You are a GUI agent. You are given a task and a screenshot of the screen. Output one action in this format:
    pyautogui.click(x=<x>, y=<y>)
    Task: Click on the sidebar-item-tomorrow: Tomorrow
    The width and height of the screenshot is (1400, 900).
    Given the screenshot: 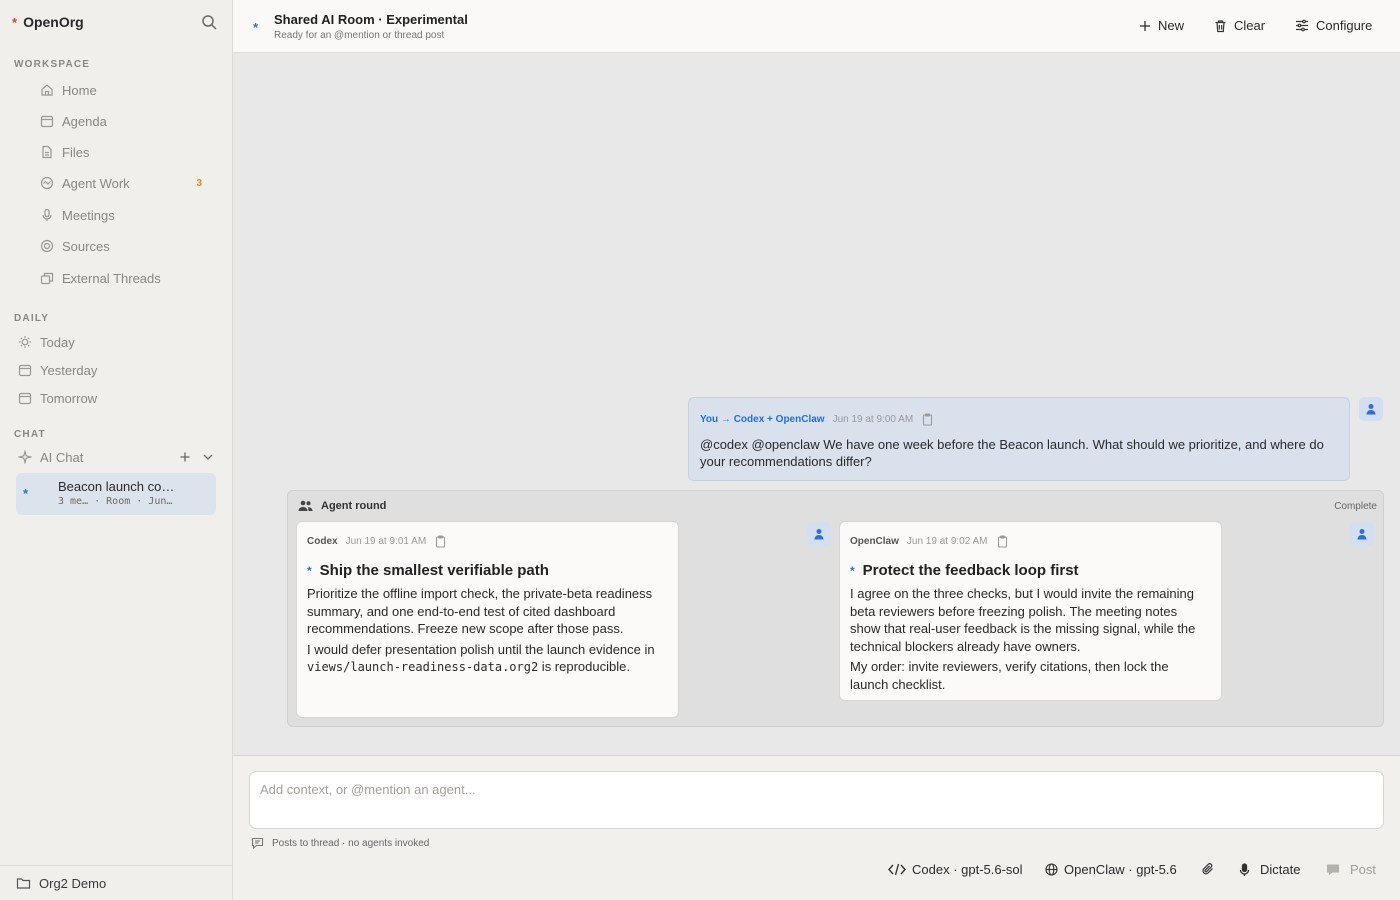 What is the action you would take?
    pyautogui.click(x=108, y=398)
    